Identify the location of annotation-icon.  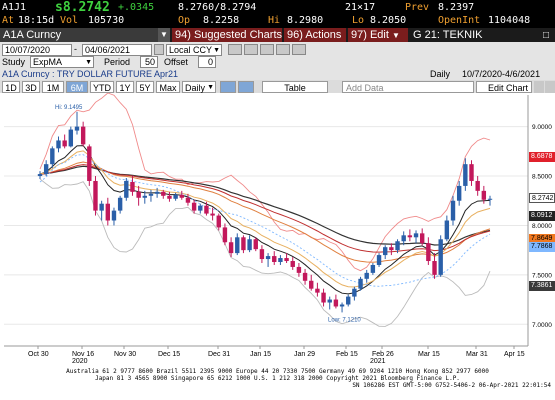
(299, 49).